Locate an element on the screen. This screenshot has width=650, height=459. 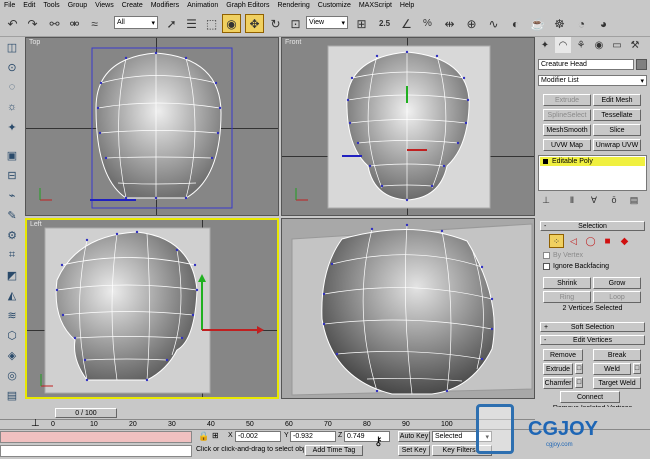
menu-group: Group is located at coordinates (77, 5).